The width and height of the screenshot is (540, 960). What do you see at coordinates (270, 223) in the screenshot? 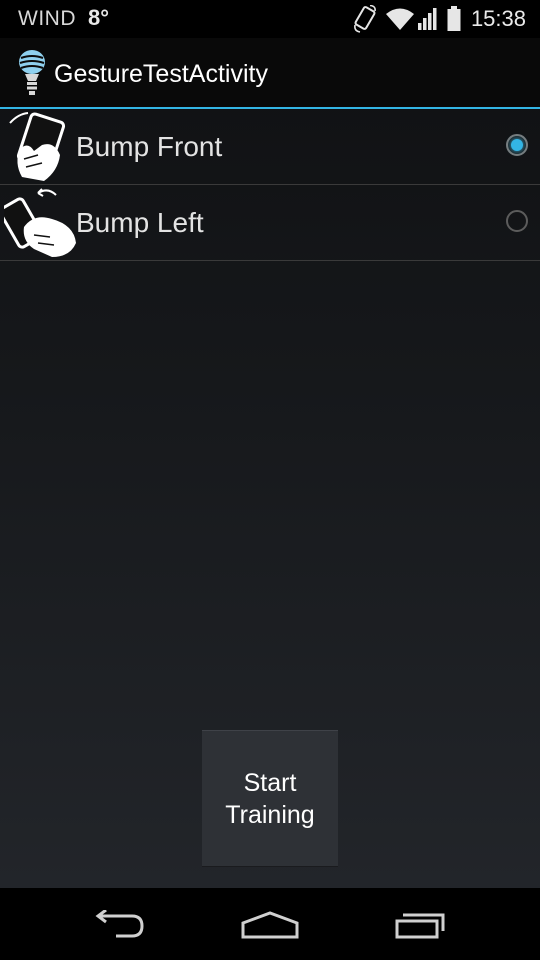
I see `list-item-bump-left: Bump Left` at bounding box center [270, 223].